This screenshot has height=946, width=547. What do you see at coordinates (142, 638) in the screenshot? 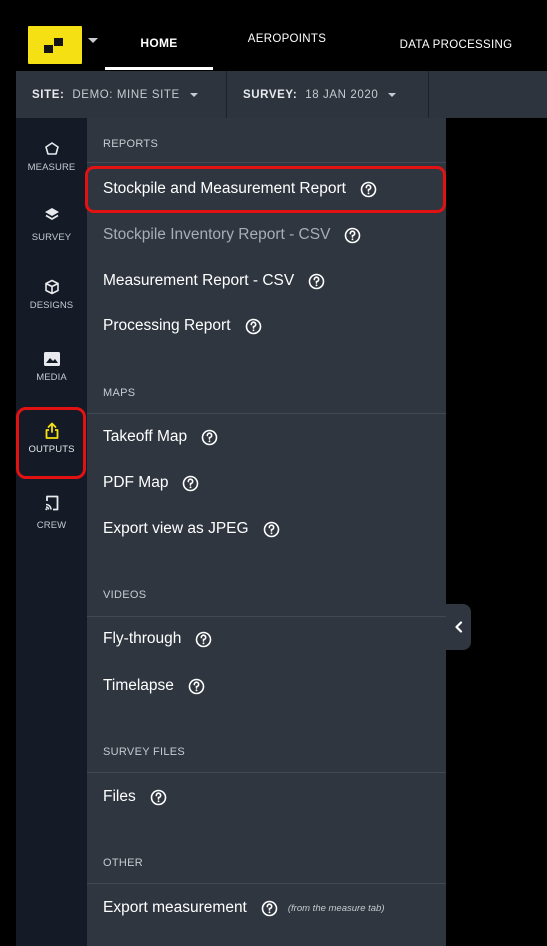
I see `menu-item-label: Fly-through` at bounding box center [142, 638].